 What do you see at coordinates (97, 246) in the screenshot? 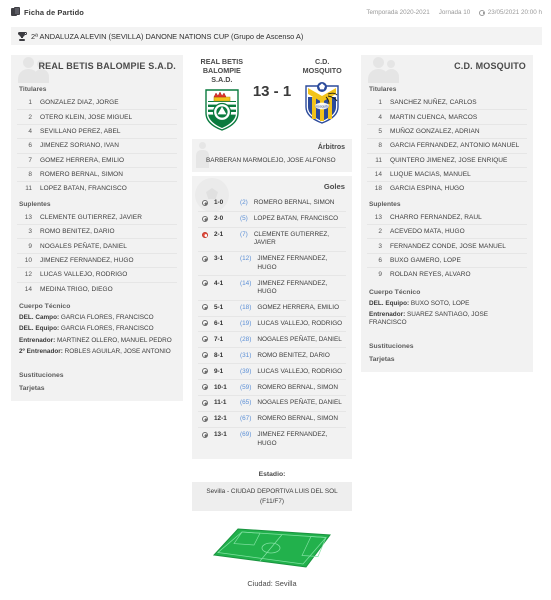
I see `list-item: 9 NOGALES PEÑATE, DANIEL` at bounding box center [97, 246].